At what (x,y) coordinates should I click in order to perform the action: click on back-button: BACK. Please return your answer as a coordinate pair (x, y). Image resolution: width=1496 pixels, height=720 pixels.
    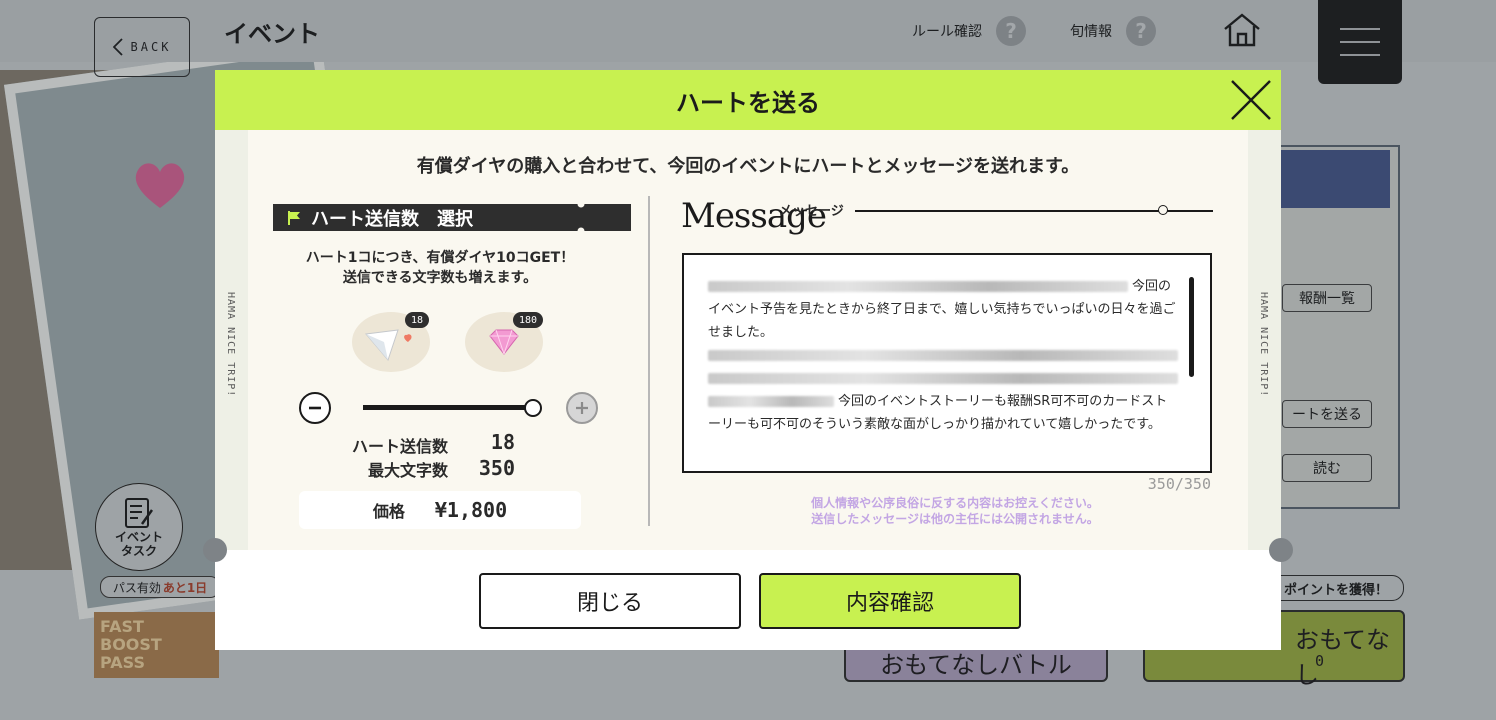
    Looking at the image, I should click on (142, 47).